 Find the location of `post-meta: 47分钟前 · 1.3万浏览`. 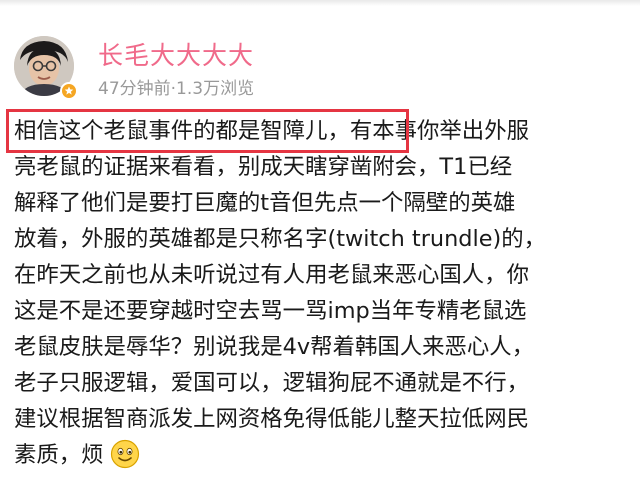

post-meta: 47分钟前 · 1.3万浏览 is located at coordinates (176, 89).